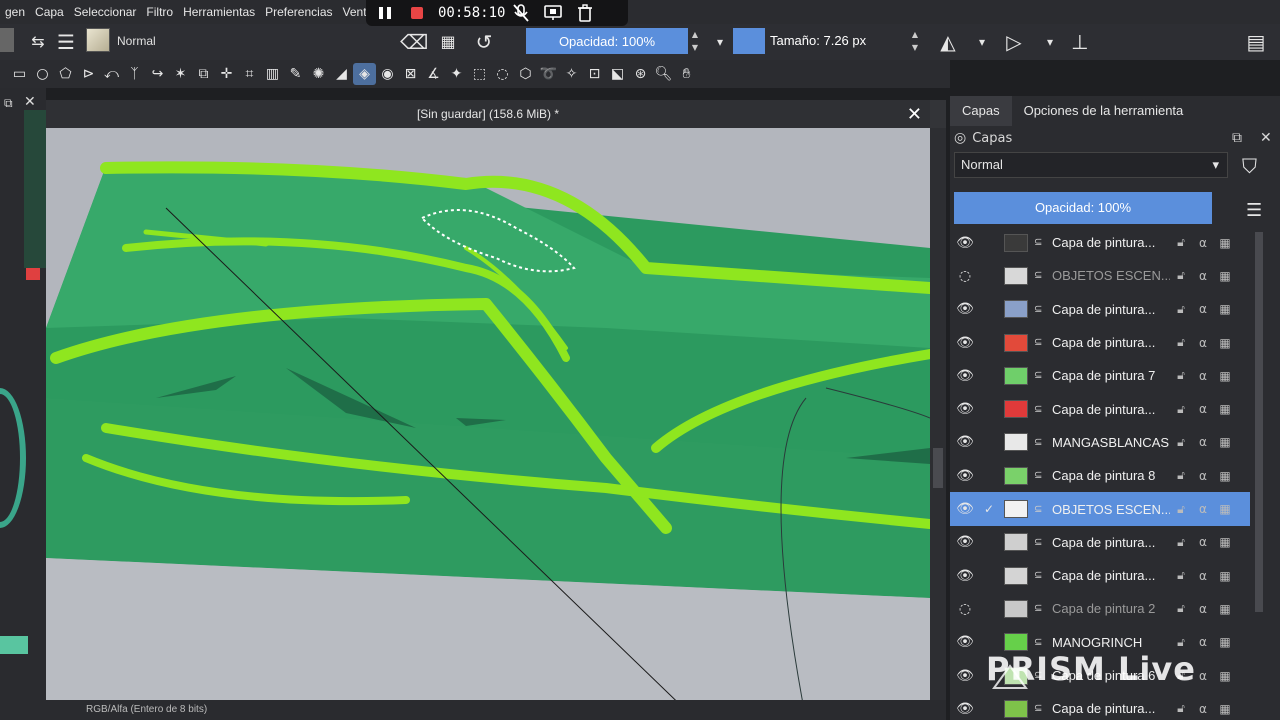 The width and height of the screenshot is (1280, 720). Describe the element at coordinates (136, 41) in the screenshot. I see `blend-mode-label: Normal` at that location.